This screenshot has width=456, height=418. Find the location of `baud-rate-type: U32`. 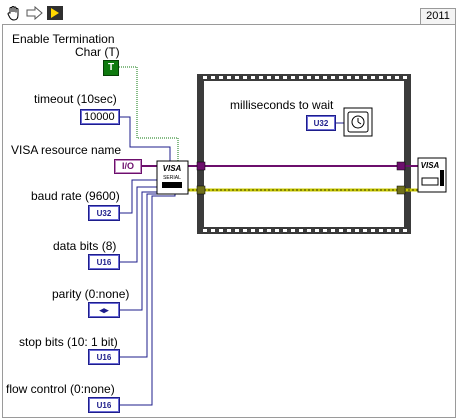

baud-rate-type: U32 is located at coordinates (104, 213).